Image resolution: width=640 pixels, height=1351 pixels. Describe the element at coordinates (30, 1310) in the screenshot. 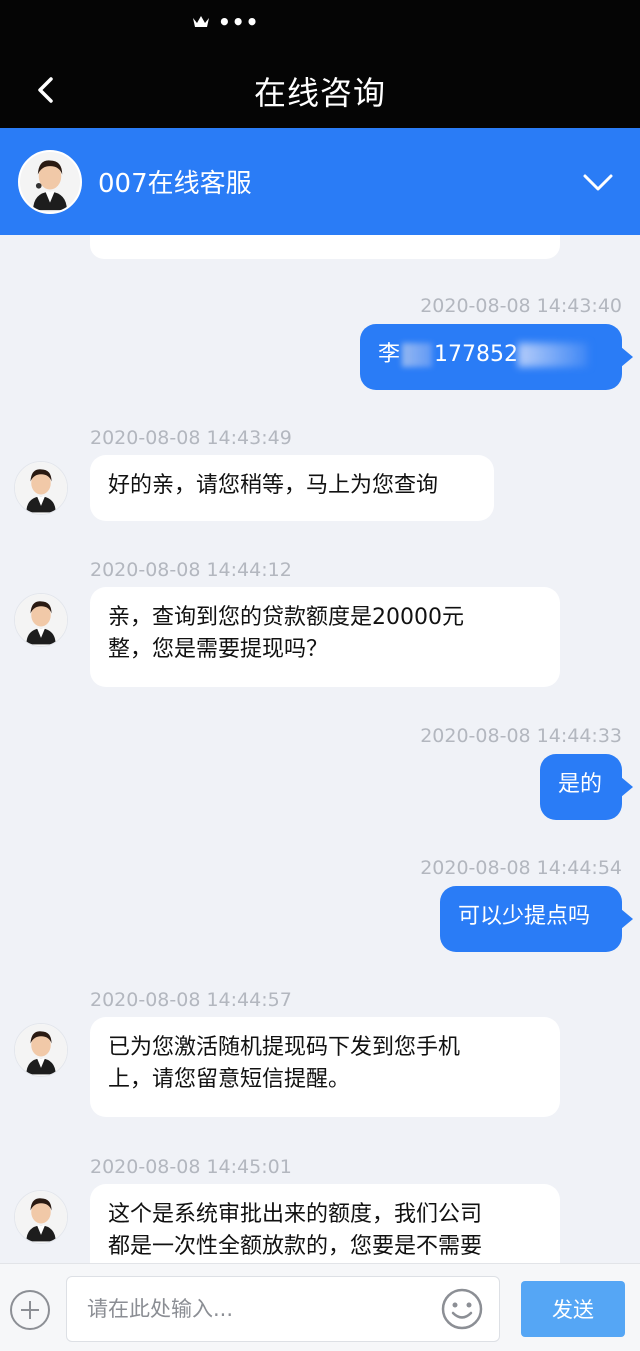

I see `plus-icon` at that location.